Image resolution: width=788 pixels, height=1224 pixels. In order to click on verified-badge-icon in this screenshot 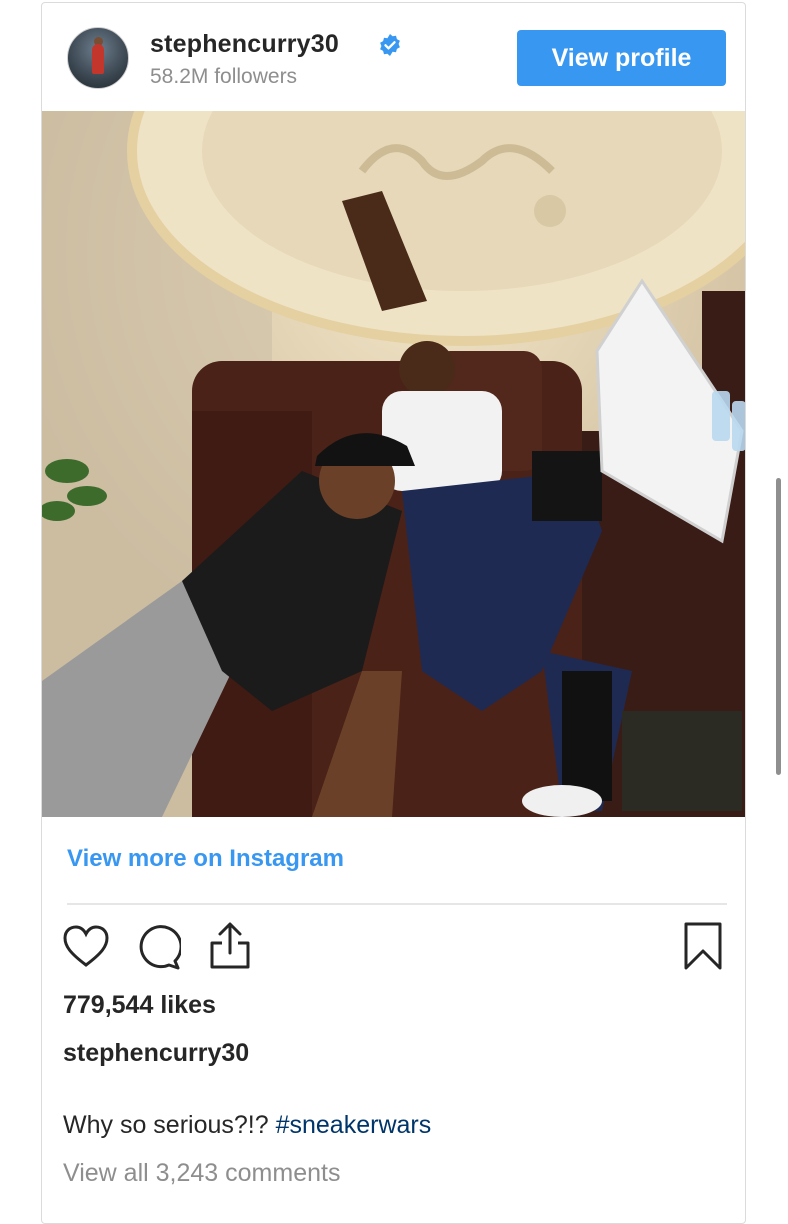, I will do `click(390, 45)`.